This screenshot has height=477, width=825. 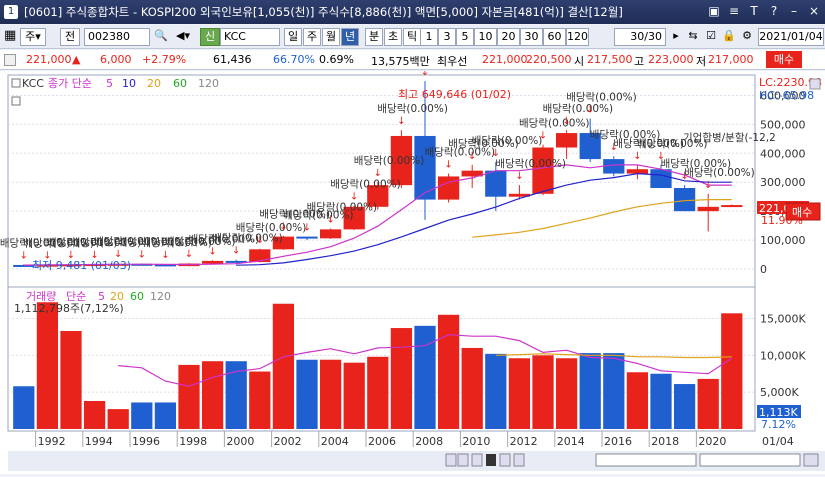 What do you see at coordinates (374, 37) in the screenshot?
I see `period-tab-4: 분` at bounding box center [374, 37].